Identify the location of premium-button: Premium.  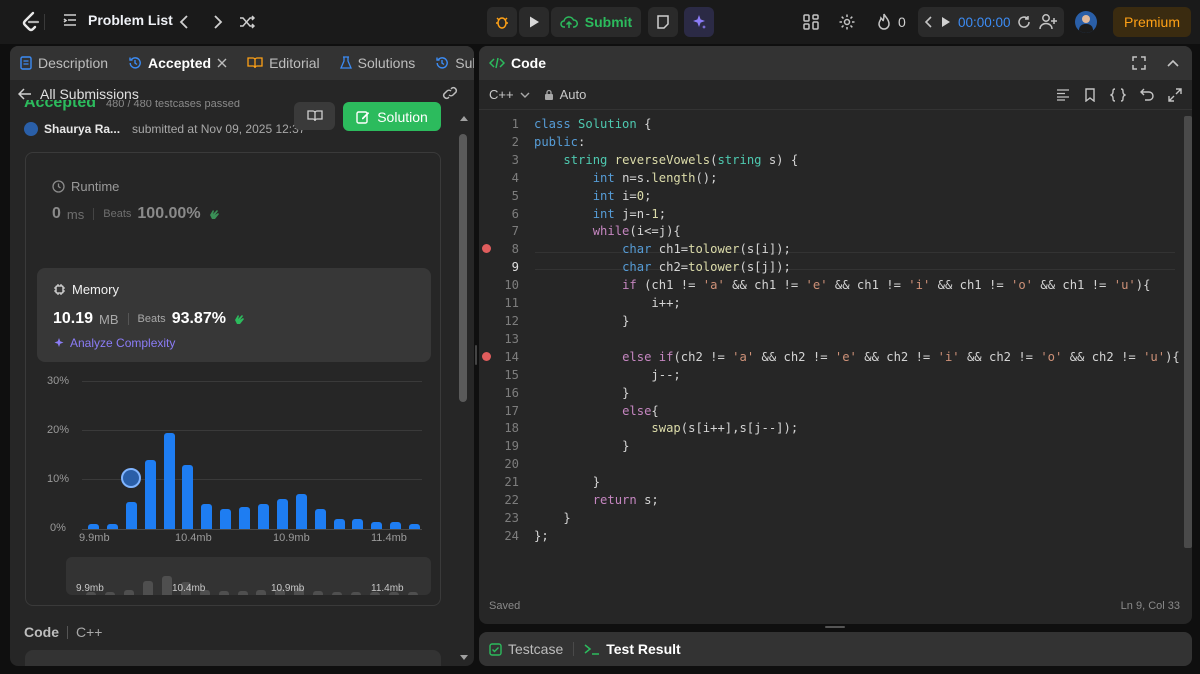
(1152, 22).